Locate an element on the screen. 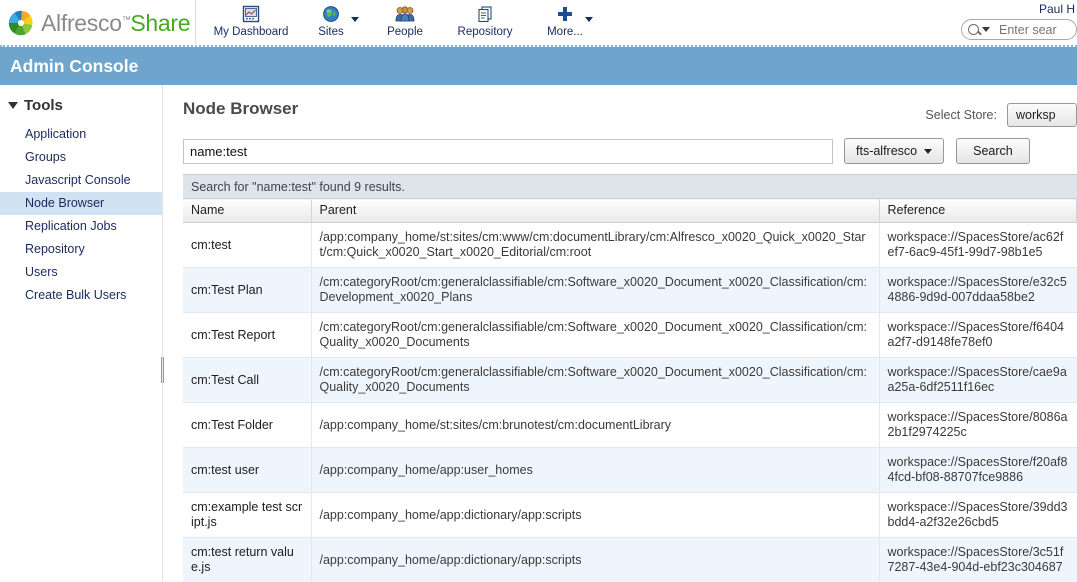 This screenshot has height=582, width=1077. documents-icon is located at coordinates (485, 13).